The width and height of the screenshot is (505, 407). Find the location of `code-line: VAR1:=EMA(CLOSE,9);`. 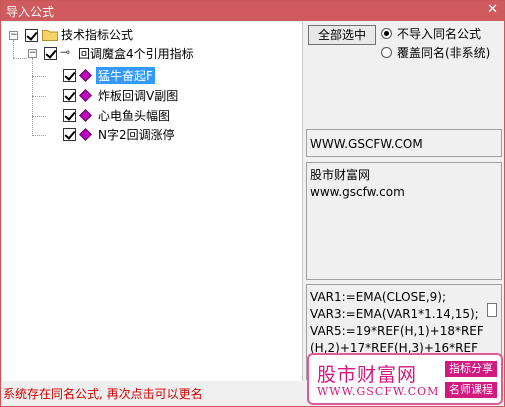

code-line: VAR1:=EMA(CLOSE,9); is located at coordinates (378, 297).